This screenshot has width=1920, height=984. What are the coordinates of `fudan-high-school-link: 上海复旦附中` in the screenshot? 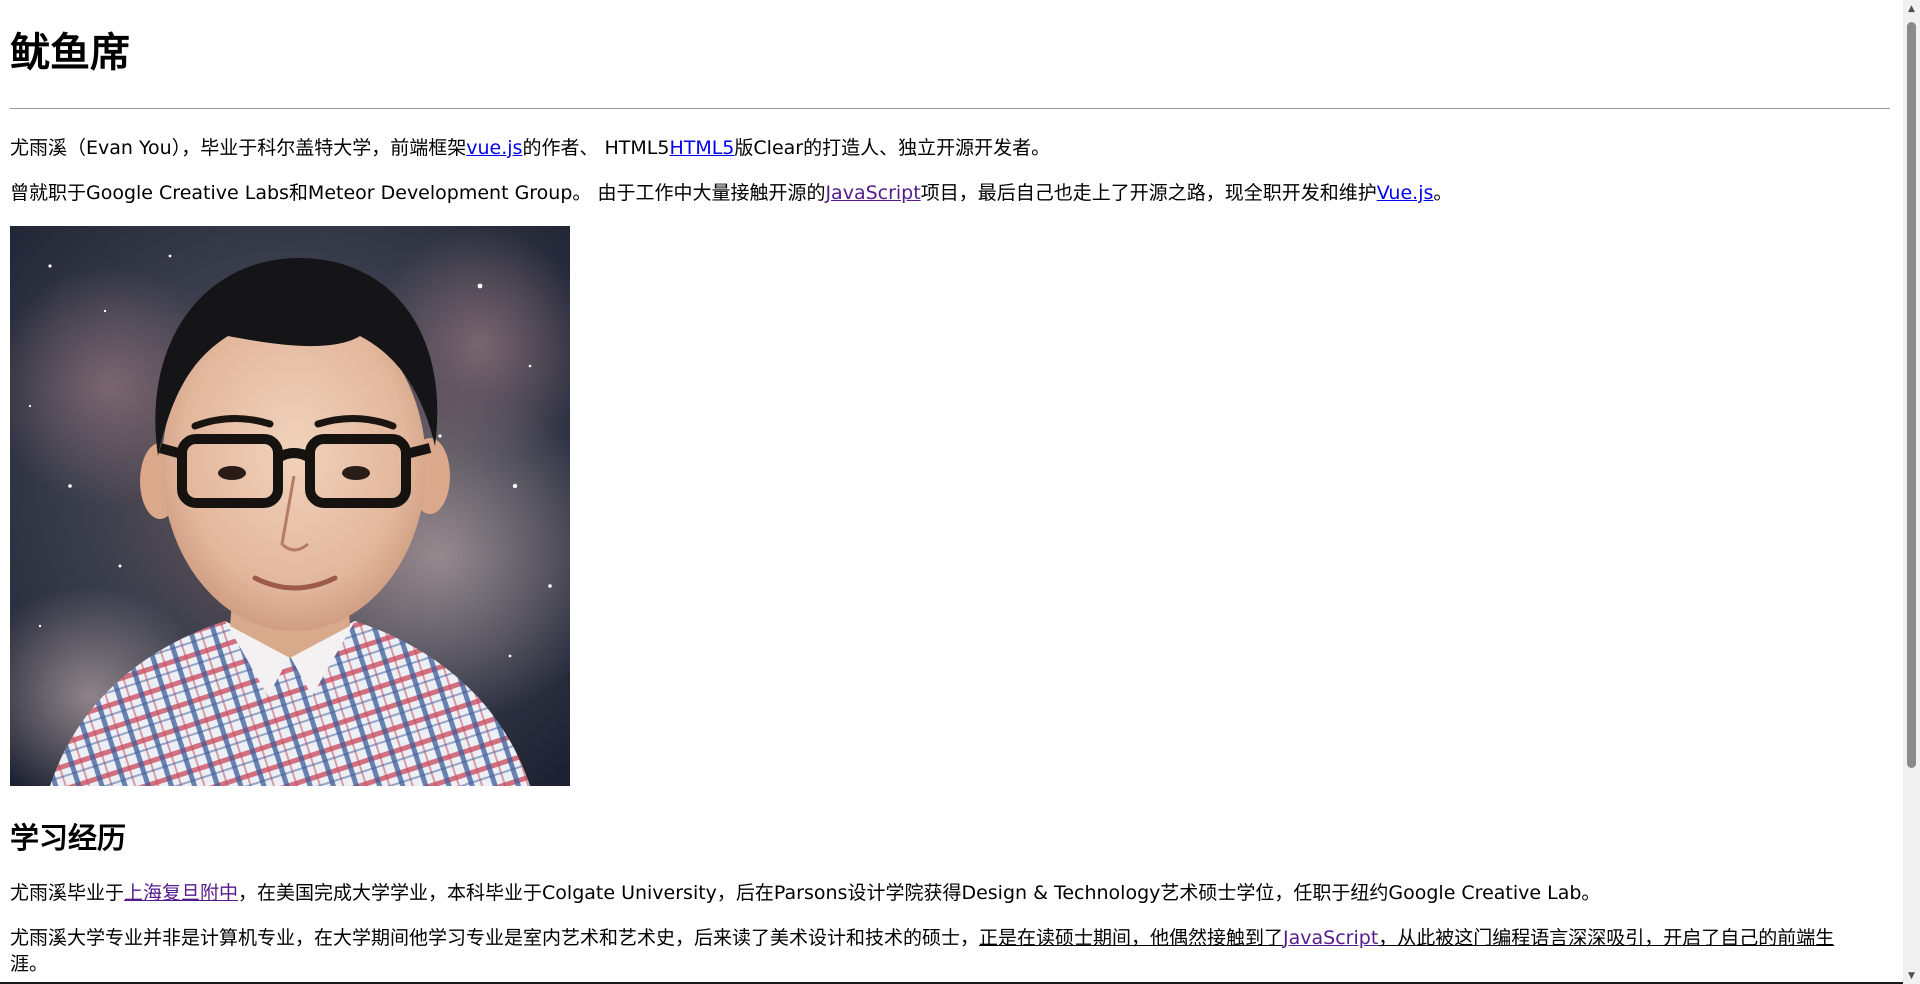 It's located at (181, 893).